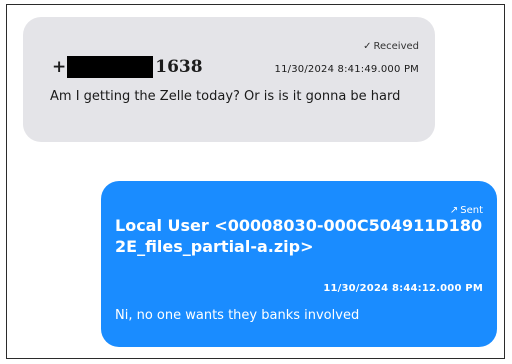  What do you see at coordinates (237, 315) in the screenshot?
I see `sent-message-text: Ni, no one wants they banks involved` at bounding box center [237, 315].